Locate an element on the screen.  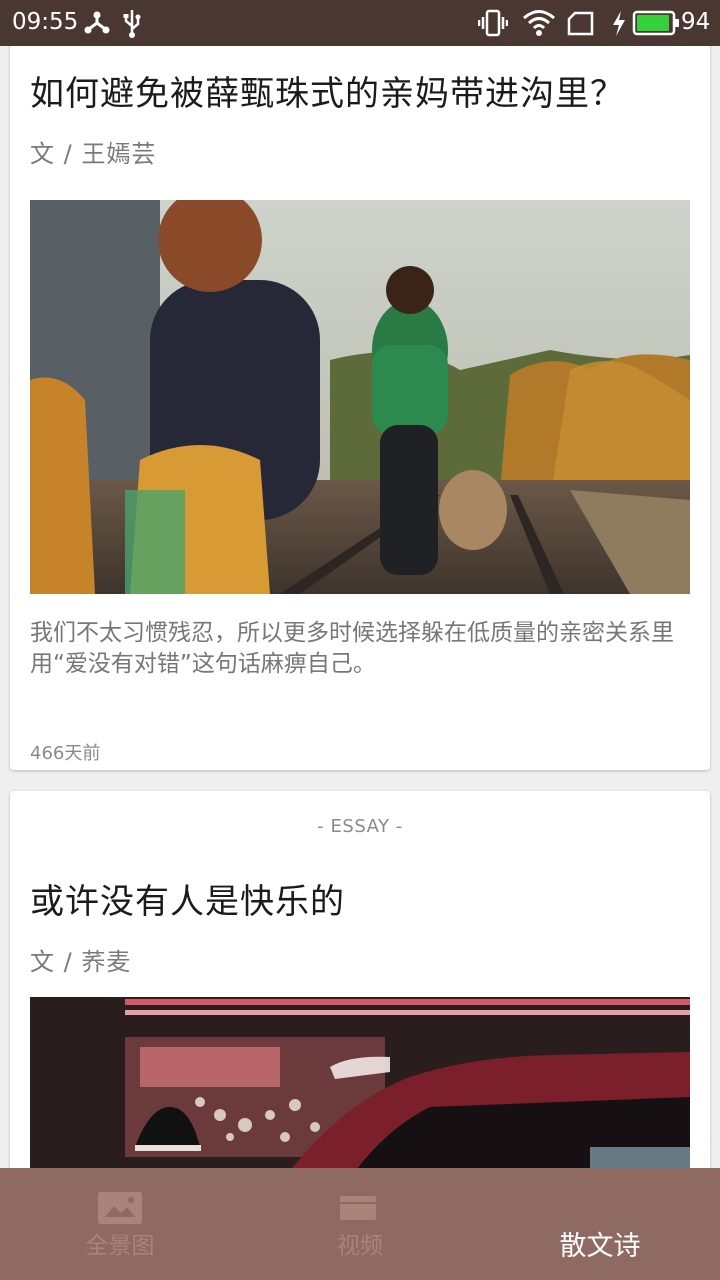
article-author: 文 / 王嫣芸 is located at coordinates (93, 154).